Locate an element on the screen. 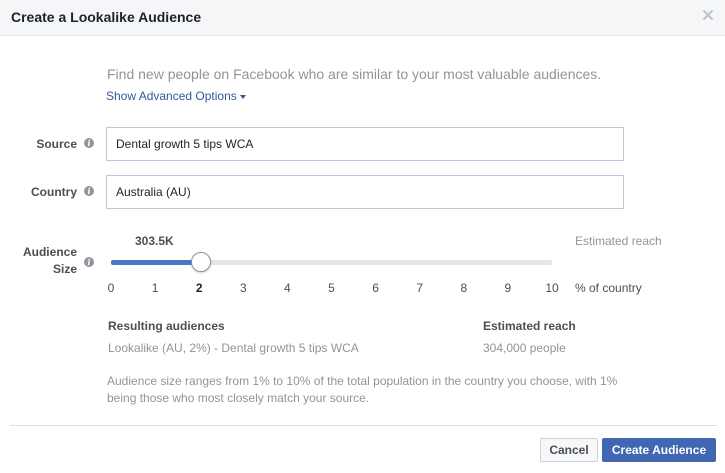 Image resolution: width=725 pixels, height=473 pixels. country-input: Australia (AU) is located at coordinates (365, 192).